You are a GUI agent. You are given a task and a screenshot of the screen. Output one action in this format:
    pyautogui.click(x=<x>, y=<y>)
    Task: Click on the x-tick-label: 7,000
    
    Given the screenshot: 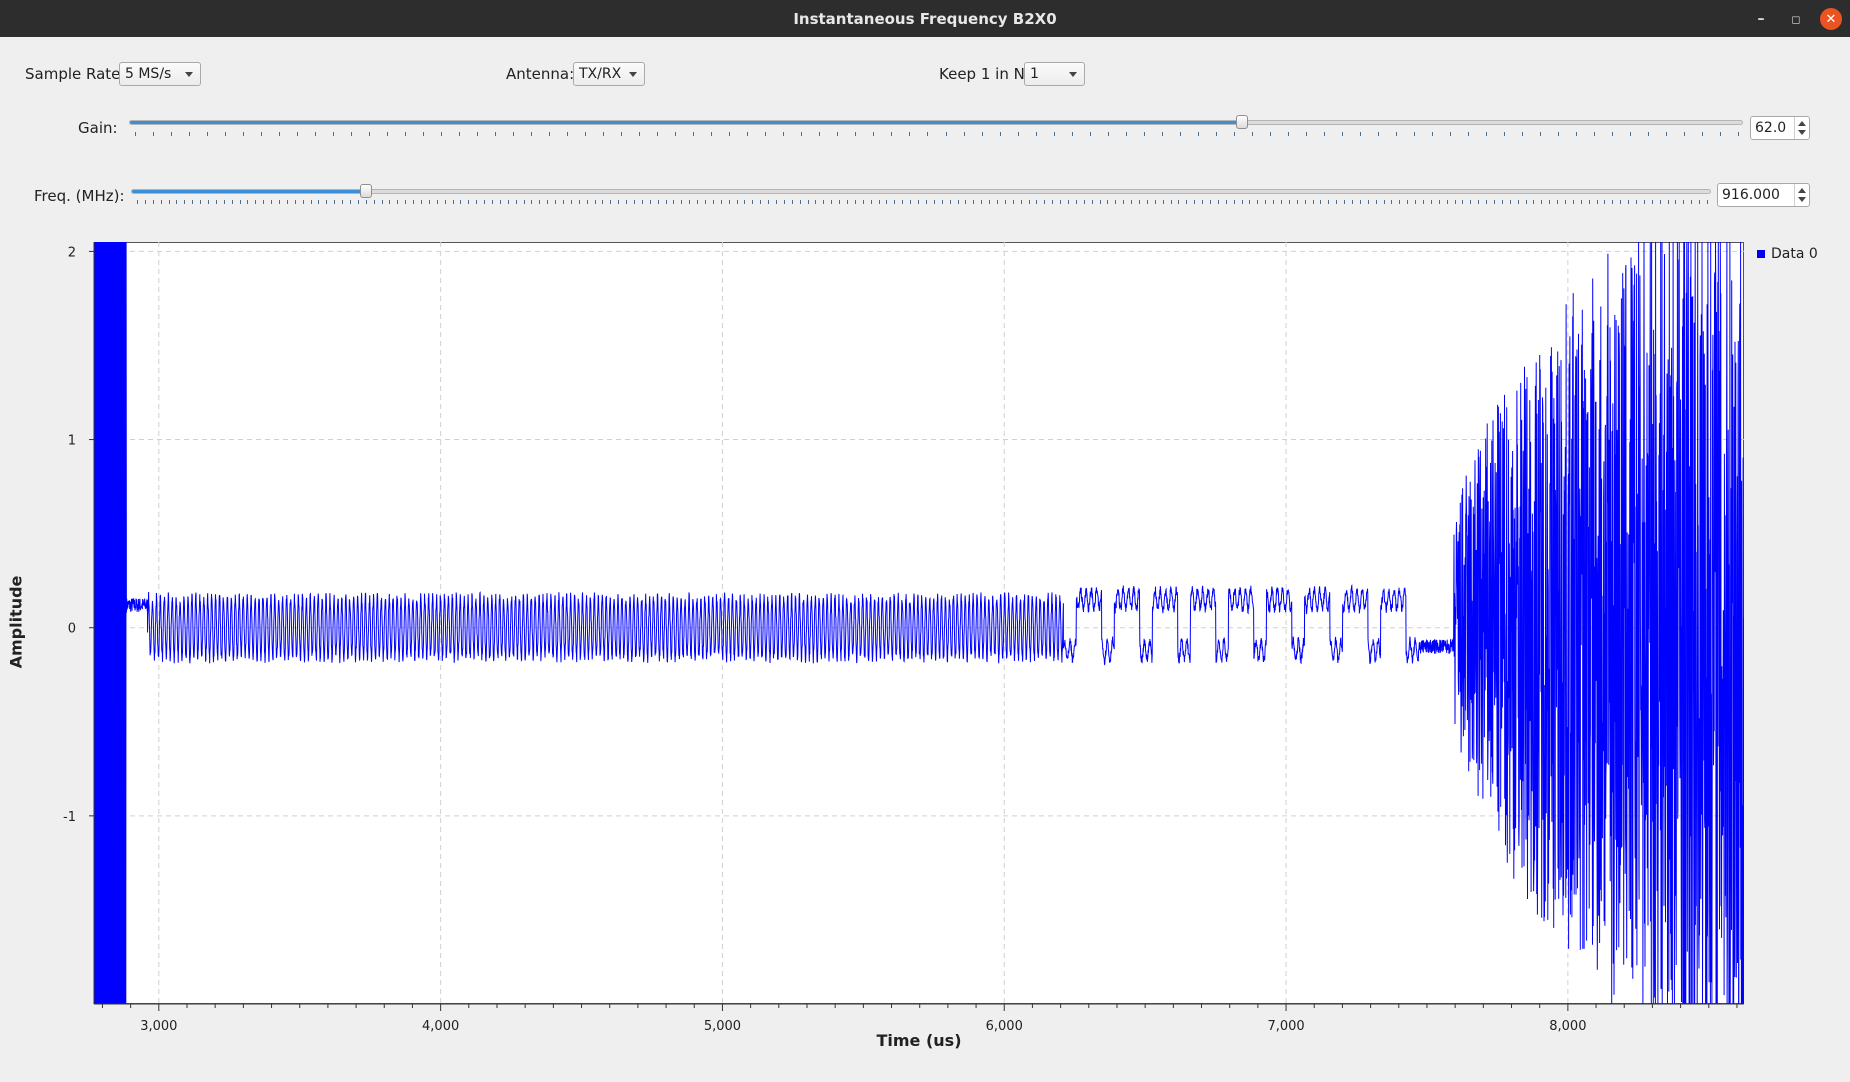 What is the action you would take?
    pyautogui.click(x=1285, y=1026)
    